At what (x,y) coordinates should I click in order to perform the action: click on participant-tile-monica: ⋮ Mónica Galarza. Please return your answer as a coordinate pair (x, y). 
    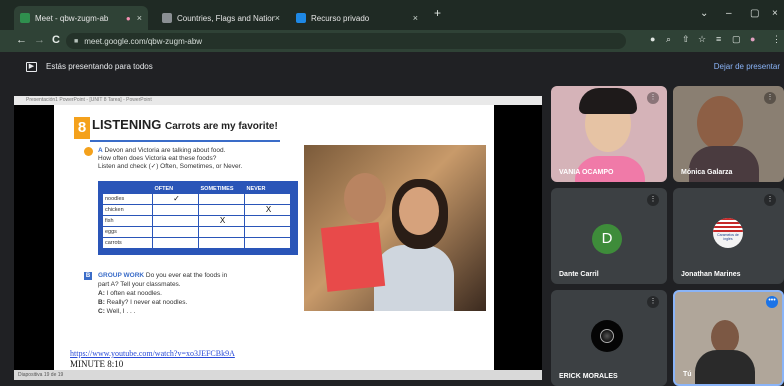
    Looking at the image, I should click on (728, 134).